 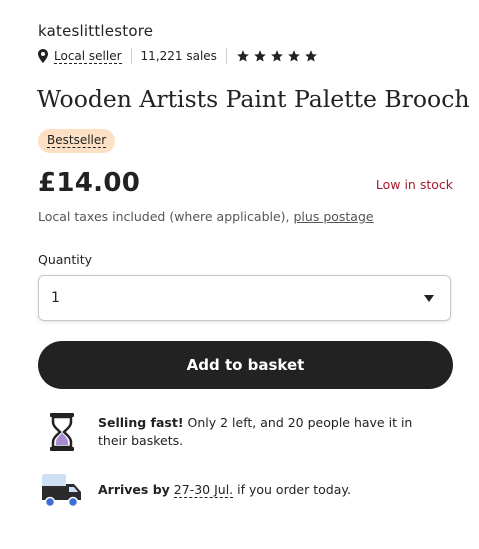 I want to click on delivery-truck-icon, so click(x=62, y=490).